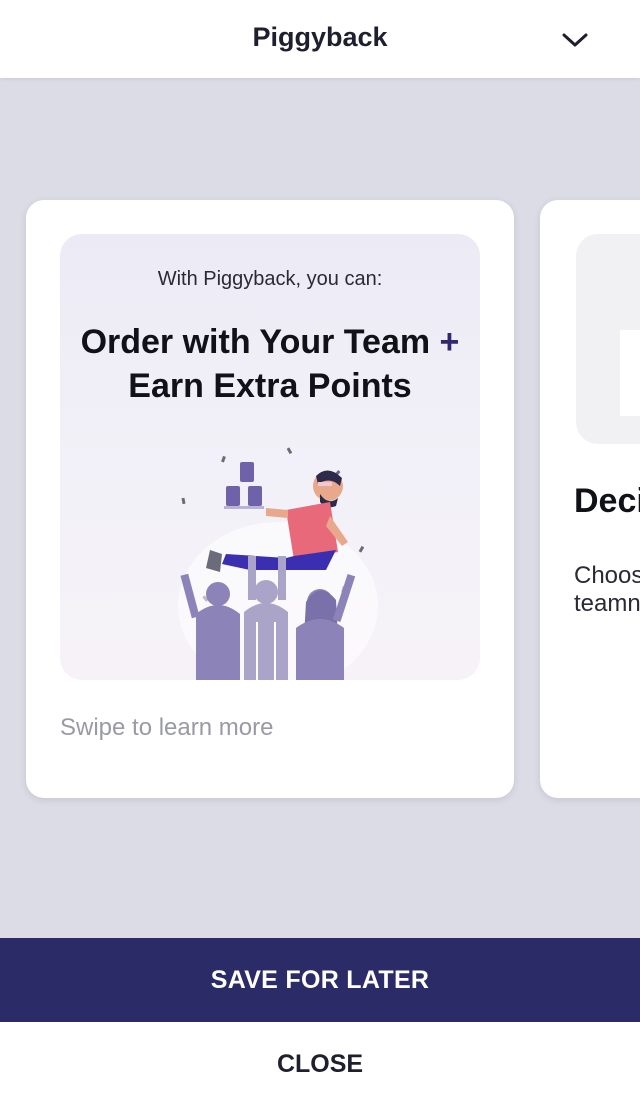 This screenshot has height=1107, width=640. Describe the element at coordinates (270, 279) in the screenshot. I see `card-subtitle: With Piggyback, you can:` at that location.